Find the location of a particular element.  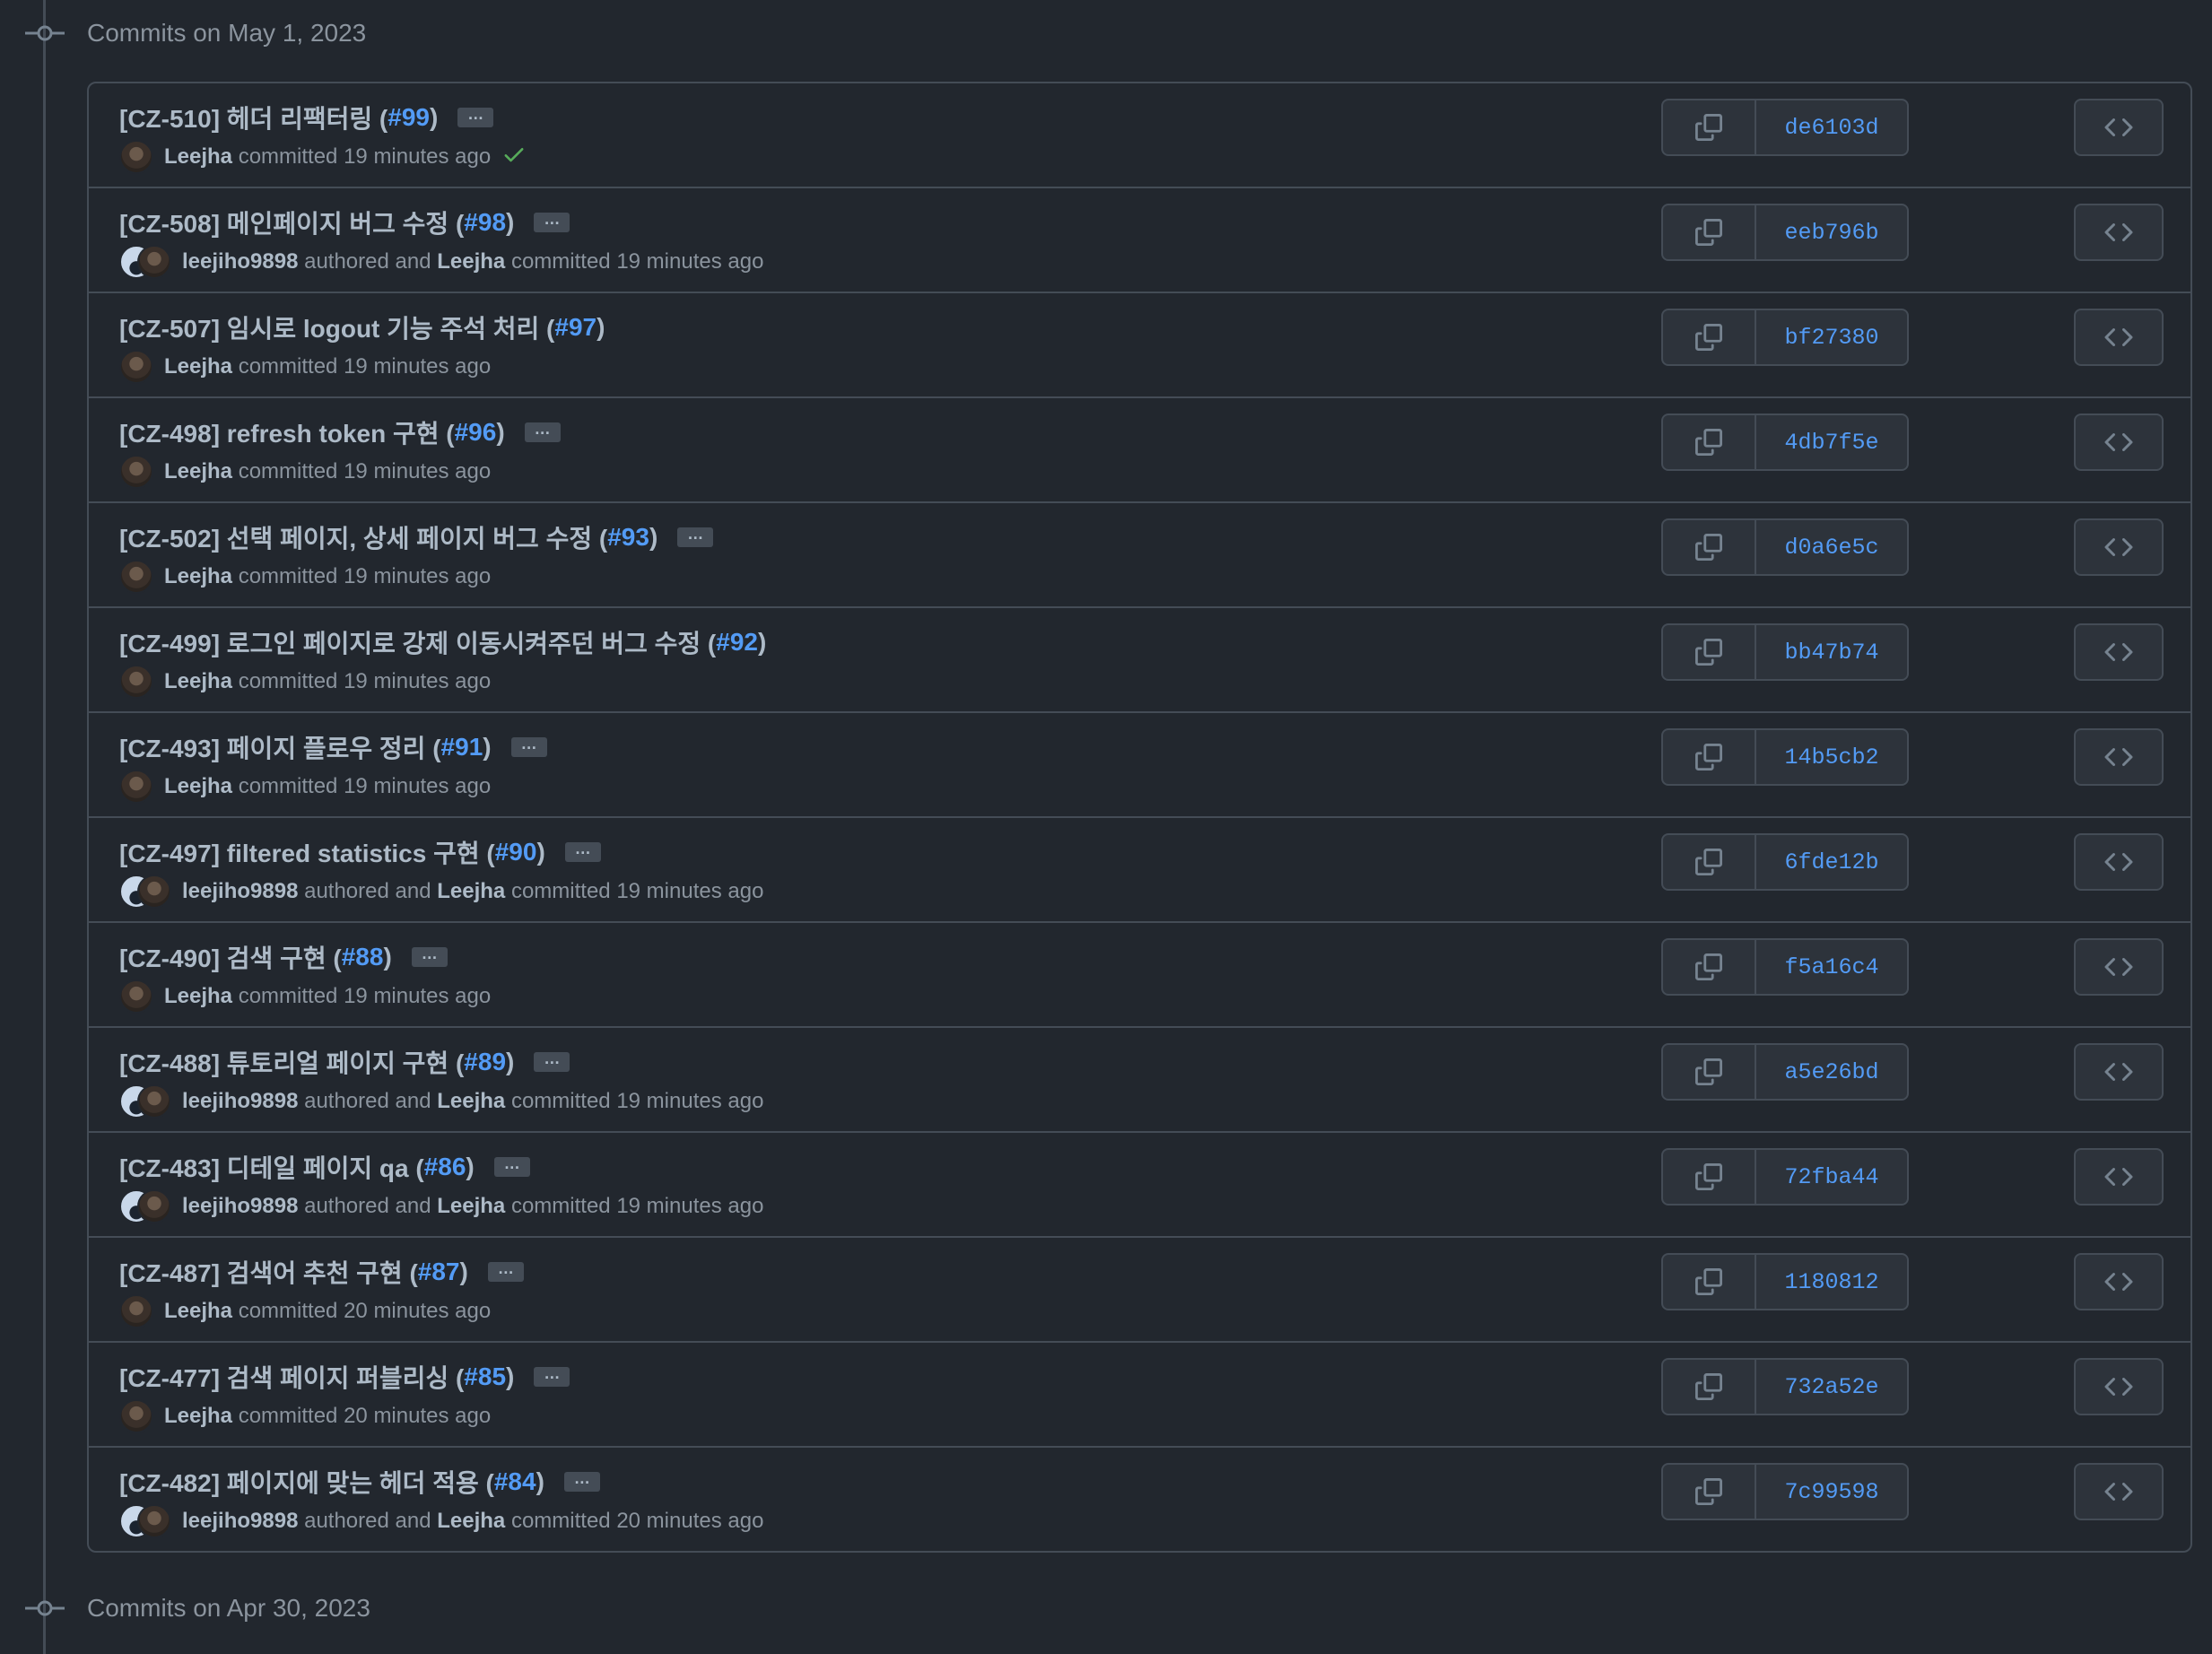

commit-sha-link: 4db7f5e is located at coordinates (1832, 443).